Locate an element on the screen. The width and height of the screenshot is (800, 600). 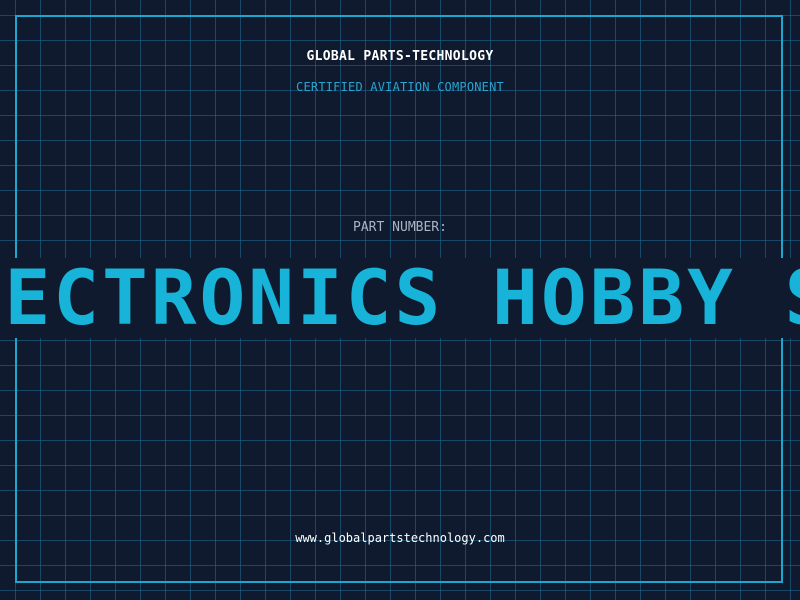
part-number-value: ELECTRONICS HOBBY STORE is located at coordinates (400, 298).